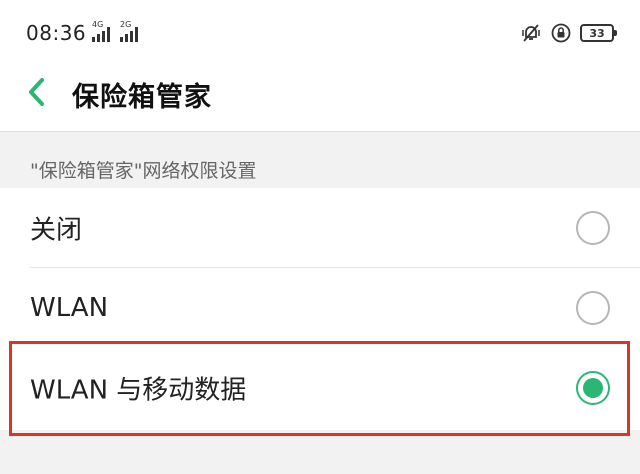 The image size is (640, 474). Describe the element at coordinates (138, 390) in the screenshot. I see `option-label: WLAN 与移动数据` at that location.